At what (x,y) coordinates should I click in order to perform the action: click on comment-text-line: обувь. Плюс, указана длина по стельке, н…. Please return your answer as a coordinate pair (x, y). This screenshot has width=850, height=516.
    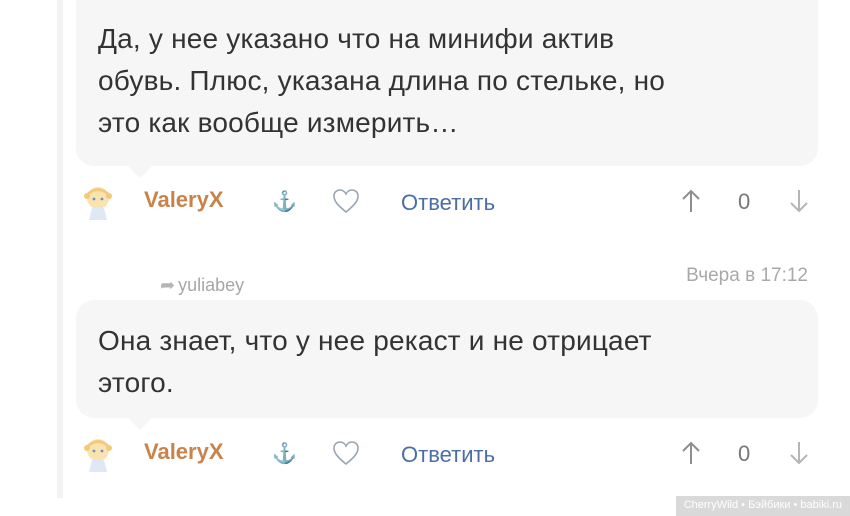
    Looking at the image, I should click on (382, 80).